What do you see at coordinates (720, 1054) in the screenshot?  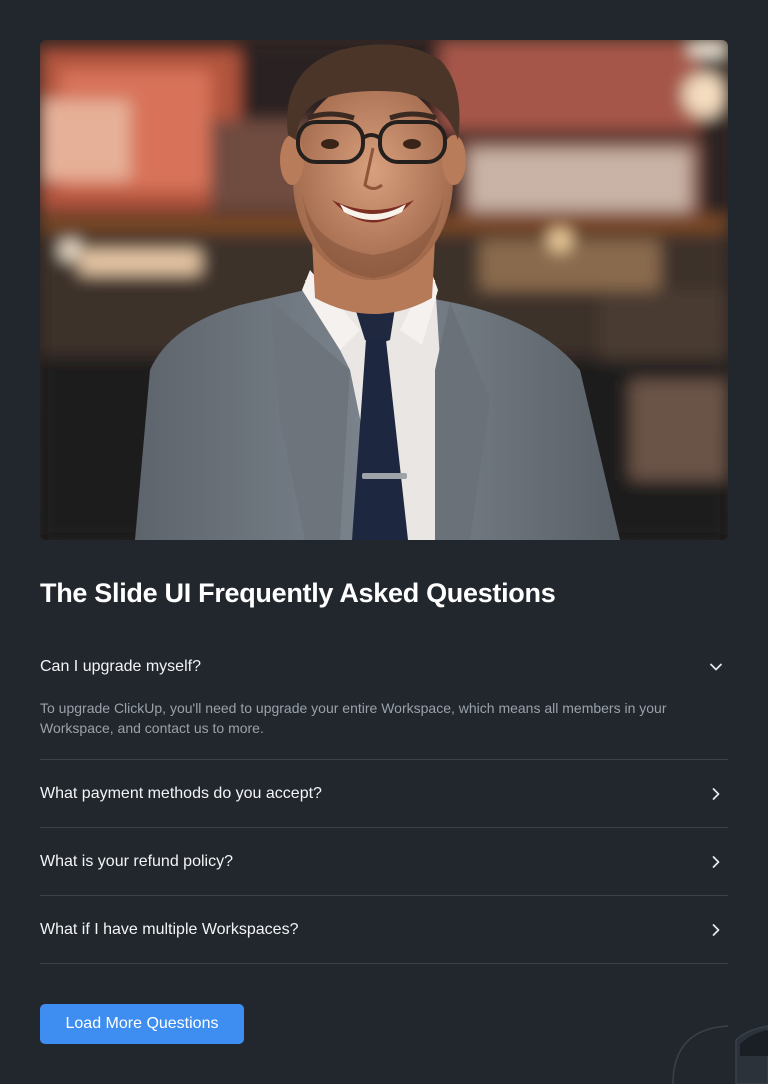 I see `decorative-shape` at bounding box center [720, 1054].